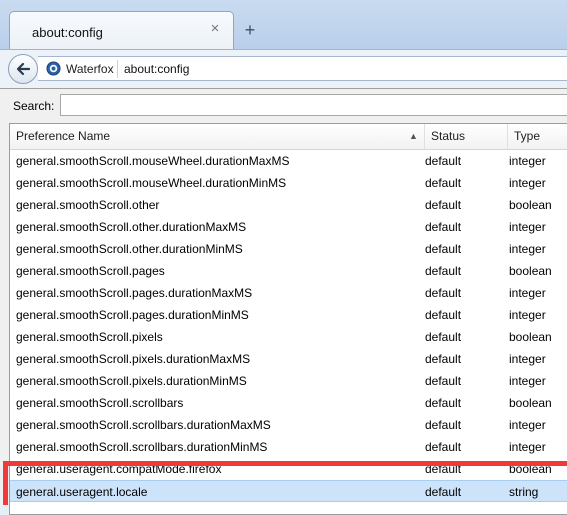 This screenshot has width=567, height=515. I want to click on site-identity-label: Waterfox, so click(90, 69).